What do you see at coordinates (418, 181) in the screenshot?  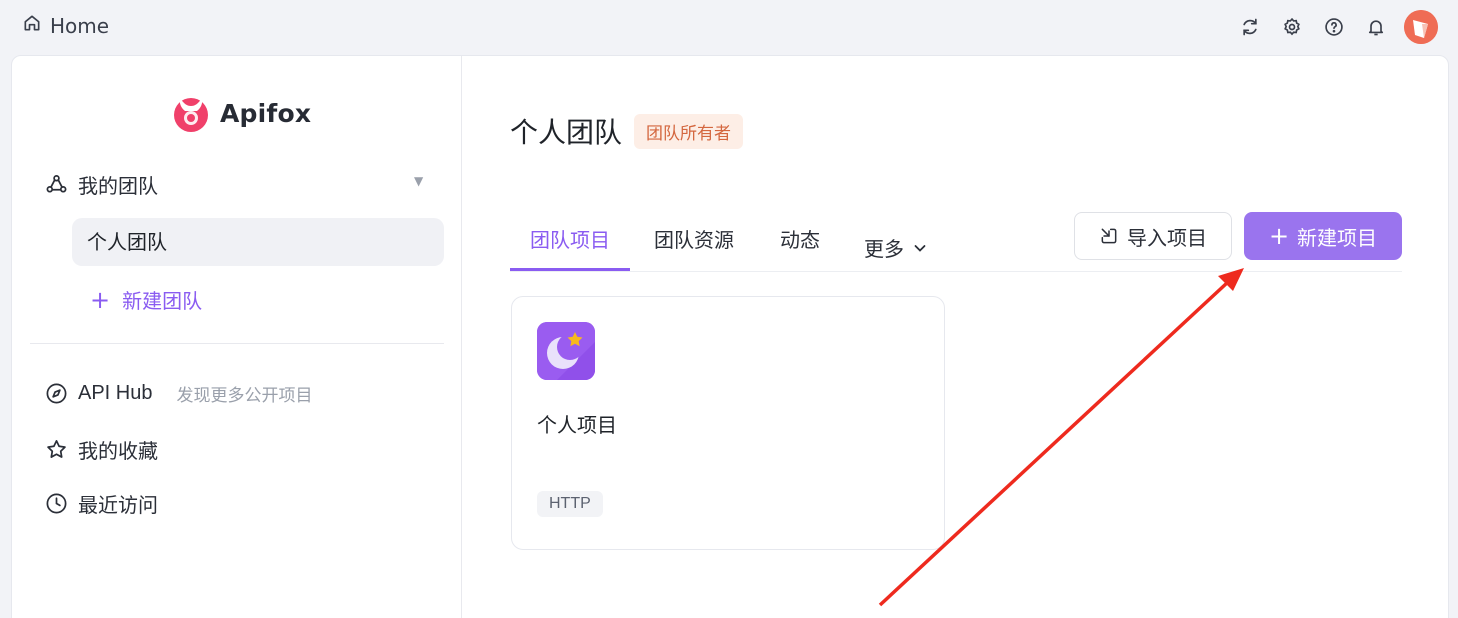 I see `caret-down-icon: ▼` at bounding box center [418, 181].